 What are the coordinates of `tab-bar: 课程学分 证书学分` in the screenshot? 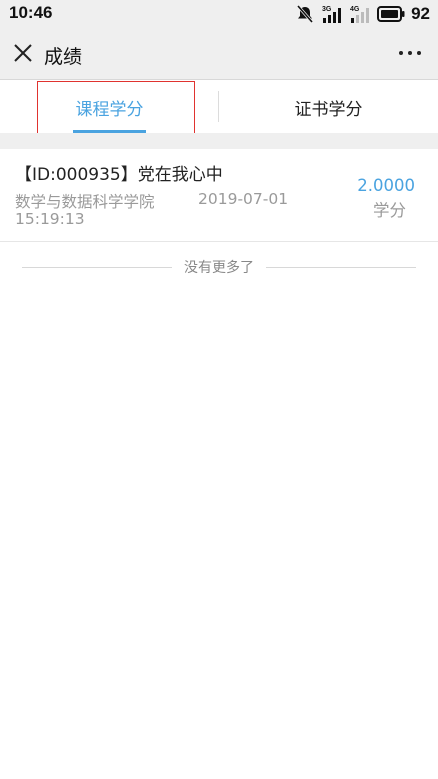 It's located at (219, 109).